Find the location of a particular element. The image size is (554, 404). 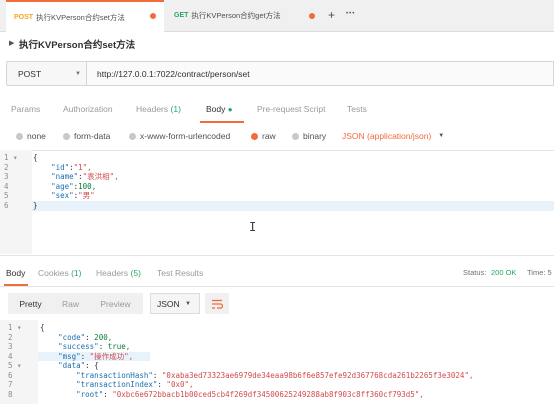

tab-get-get: GET 执行KVPerson合约get方法 is located at coordinates (244, 15).